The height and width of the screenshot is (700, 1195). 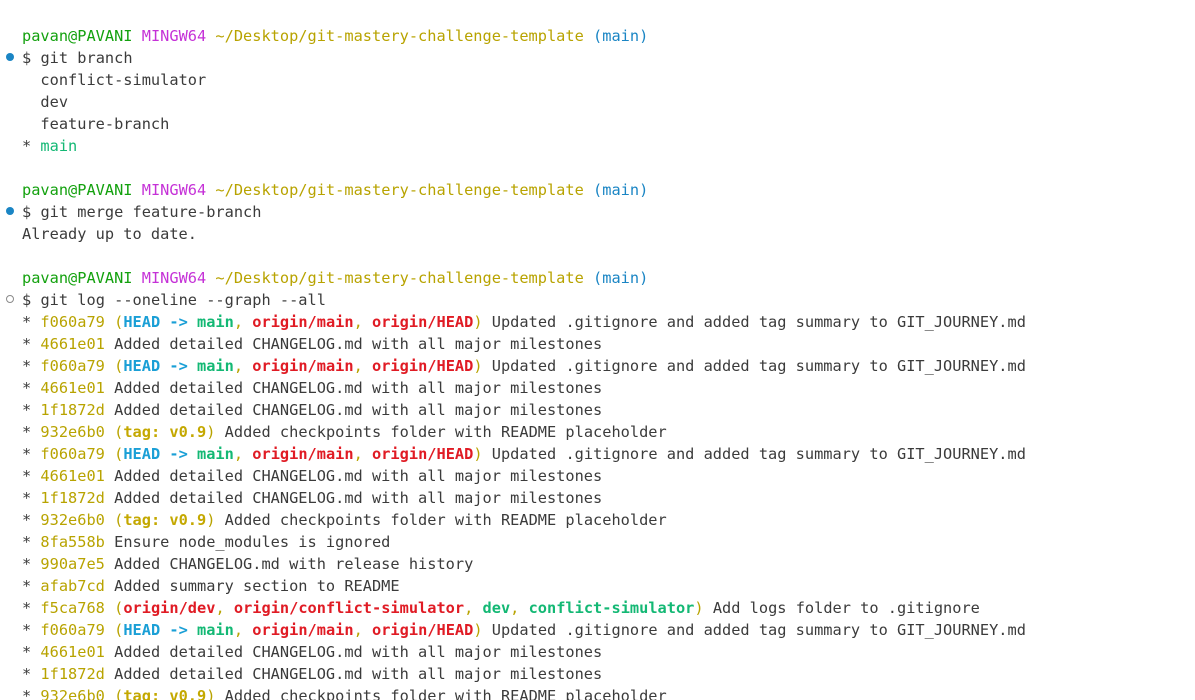 I want to click on ref-label: dev, so click(x=496, y=608).